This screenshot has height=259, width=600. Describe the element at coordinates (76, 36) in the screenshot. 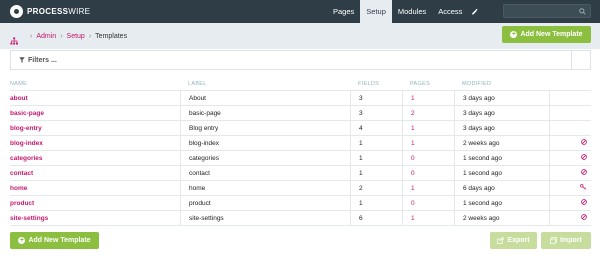

I see `breadcrumb-setup: Setup` at that location.